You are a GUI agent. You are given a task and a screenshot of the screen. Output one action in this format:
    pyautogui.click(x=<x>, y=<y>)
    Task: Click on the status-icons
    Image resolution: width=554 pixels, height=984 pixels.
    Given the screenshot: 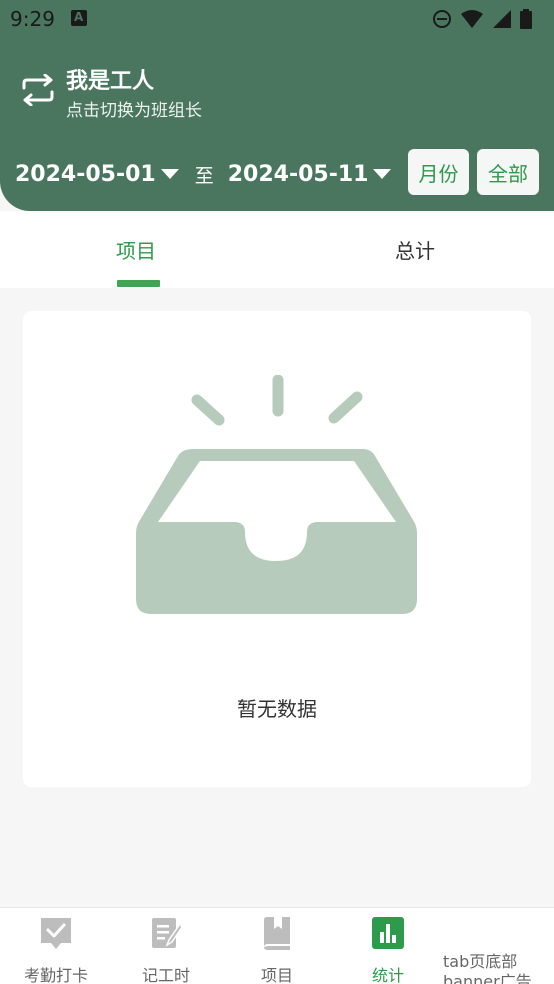 What is the action you would take?
    pyautogui.click(x=482, y=19)
    